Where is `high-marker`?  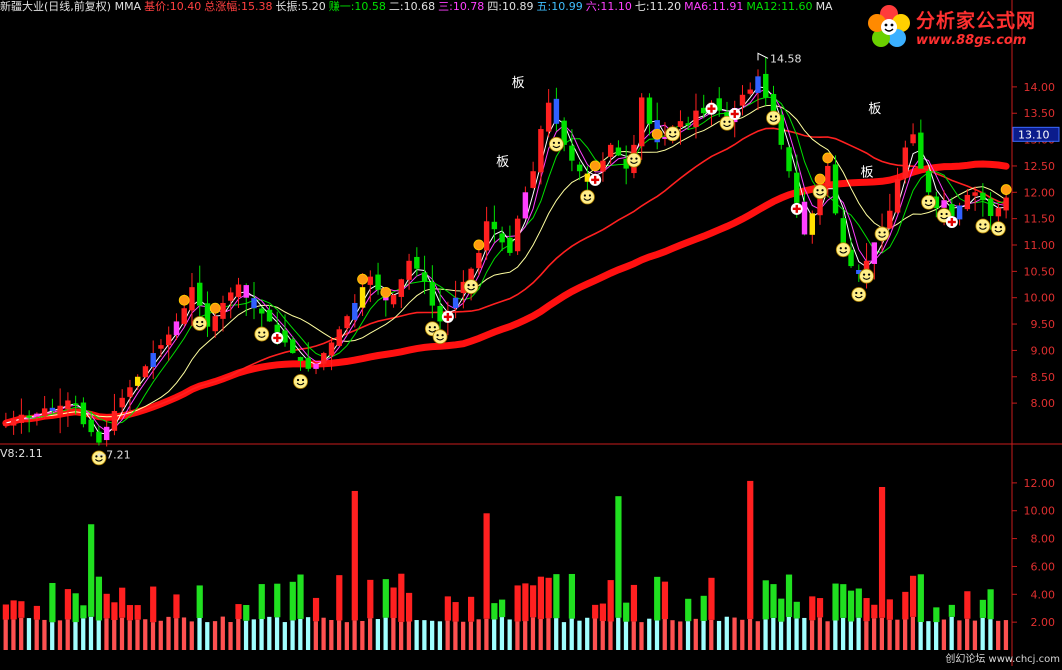 high-marker is located at coordinates (763, 56).